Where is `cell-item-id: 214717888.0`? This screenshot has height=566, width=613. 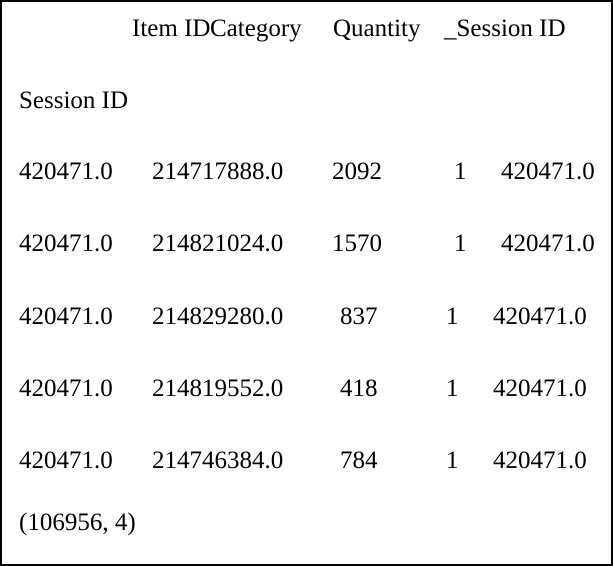
cell-item-id: 214717888.0 is located at coordinates (218, 171).